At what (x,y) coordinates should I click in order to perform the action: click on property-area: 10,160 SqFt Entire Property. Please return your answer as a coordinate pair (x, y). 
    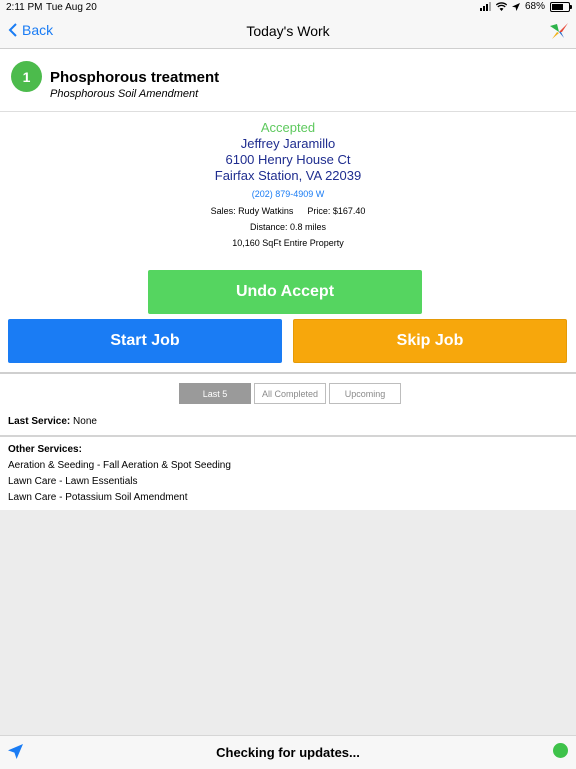
    Looking at the image, I should click on (288, 243).